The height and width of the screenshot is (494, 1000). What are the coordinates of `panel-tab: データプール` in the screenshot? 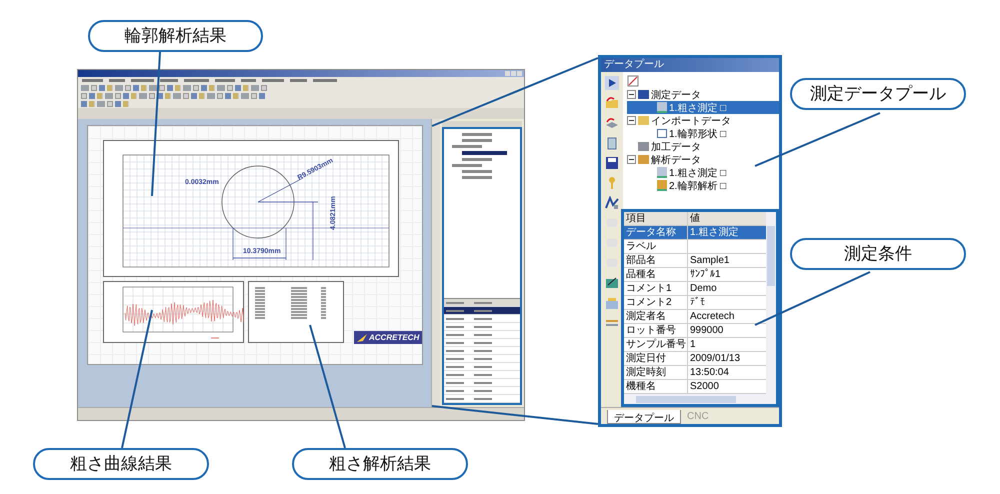 It's located at (644, 417).